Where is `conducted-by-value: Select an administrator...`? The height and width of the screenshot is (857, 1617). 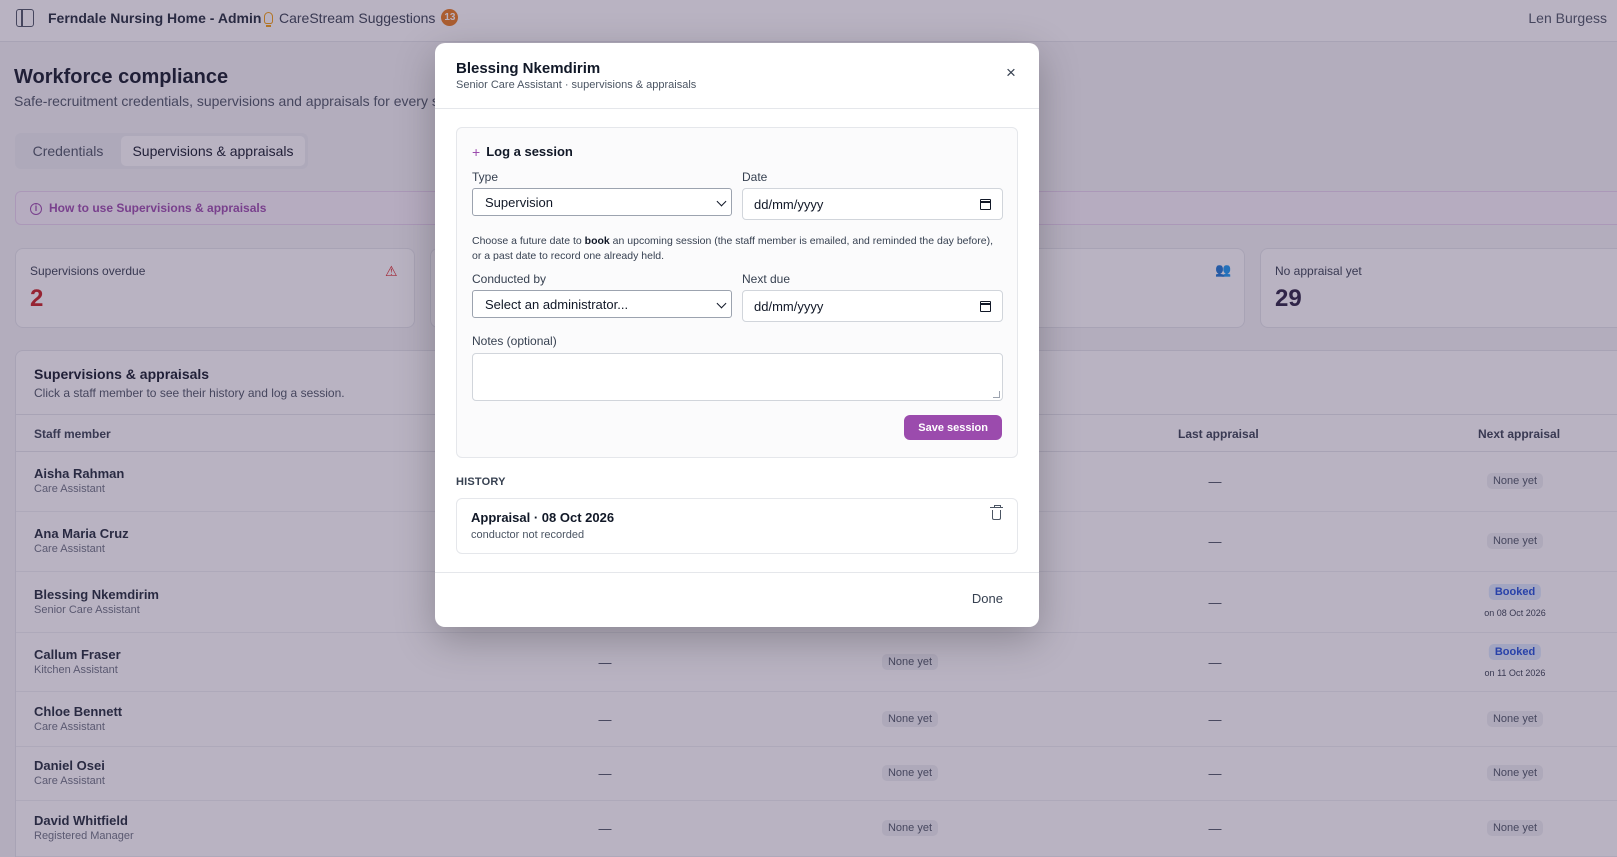 conducted-by-value: Select an administrator... is located at coordinates (557, 304).